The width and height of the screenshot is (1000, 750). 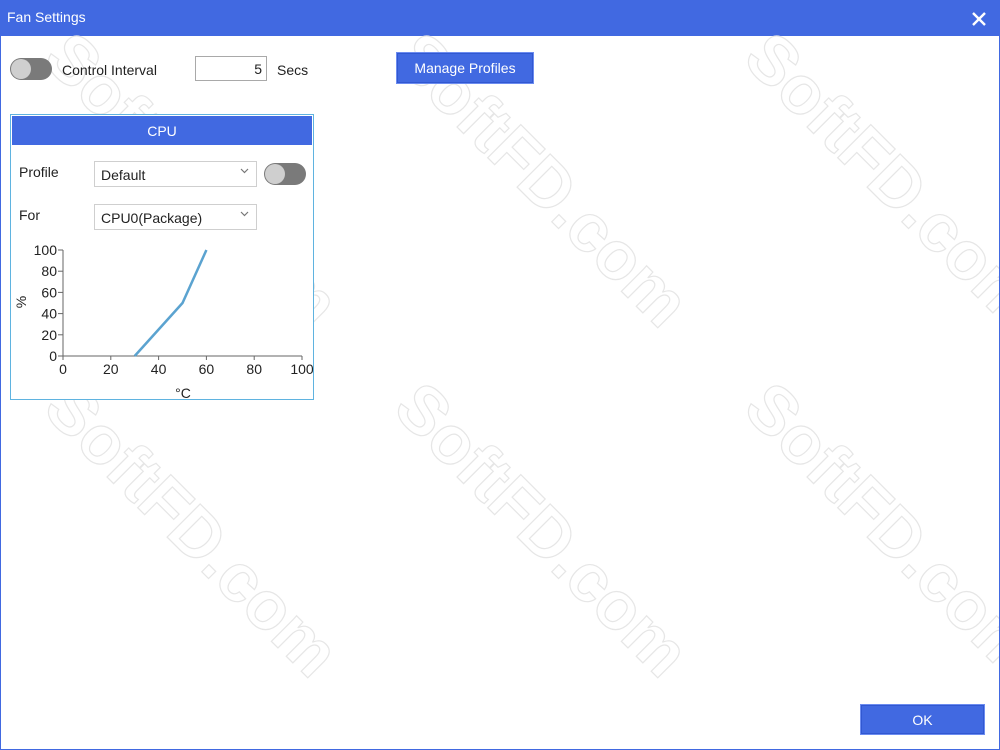 I want to click on control-interval-label: Control Interval, so click(x=109, y=70).